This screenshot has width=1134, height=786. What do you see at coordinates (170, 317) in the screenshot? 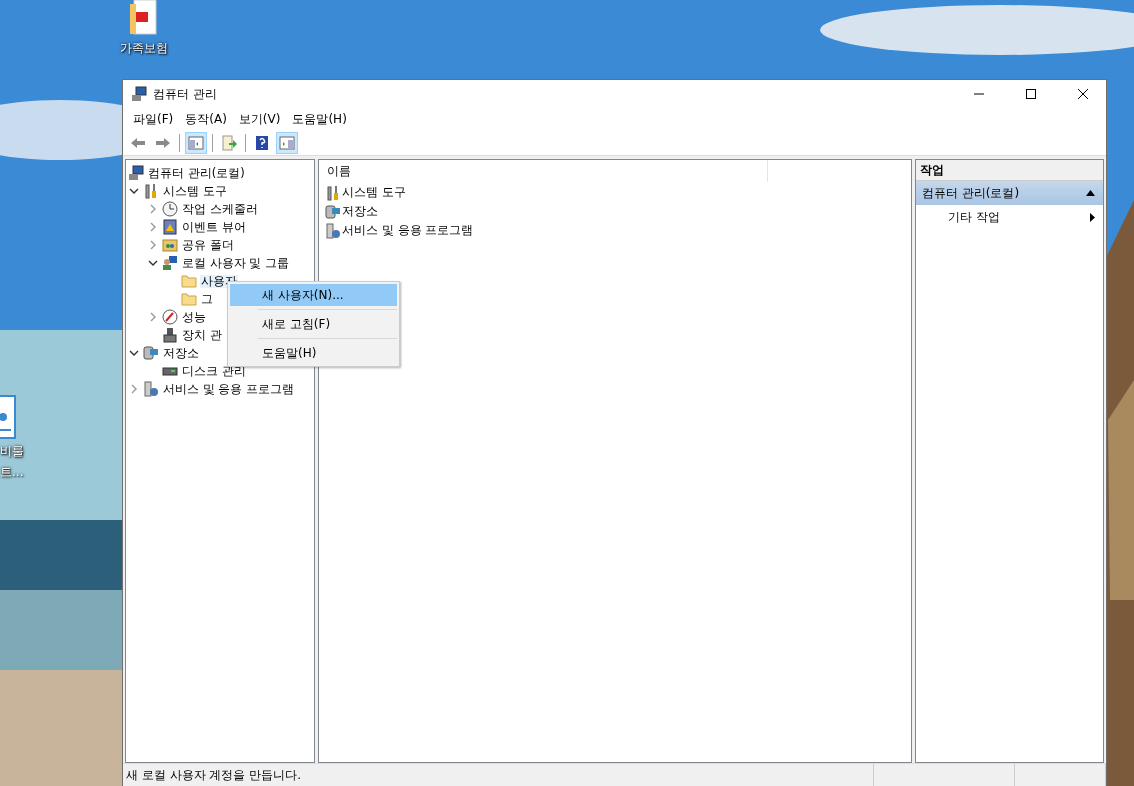
I see `gauge-icon` at bounding box center [170, 317].